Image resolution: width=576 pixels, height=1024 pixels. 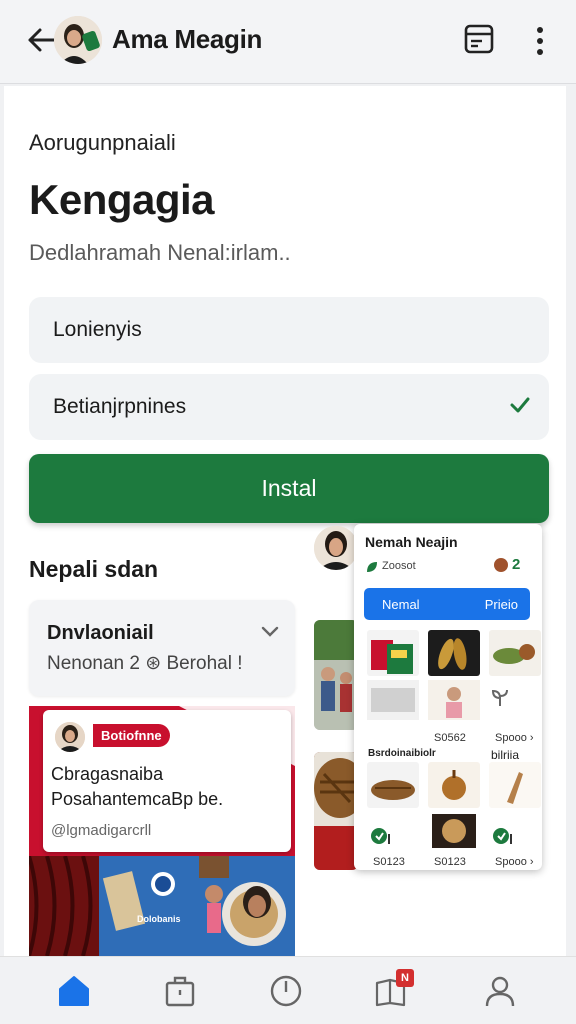 What do you see at coordinates (162, 648) in the screenshot?
I see `info-card: Dnvlaoniail Nenonan 2 ⊛ Berohal !` at bounding box center [162, 648].